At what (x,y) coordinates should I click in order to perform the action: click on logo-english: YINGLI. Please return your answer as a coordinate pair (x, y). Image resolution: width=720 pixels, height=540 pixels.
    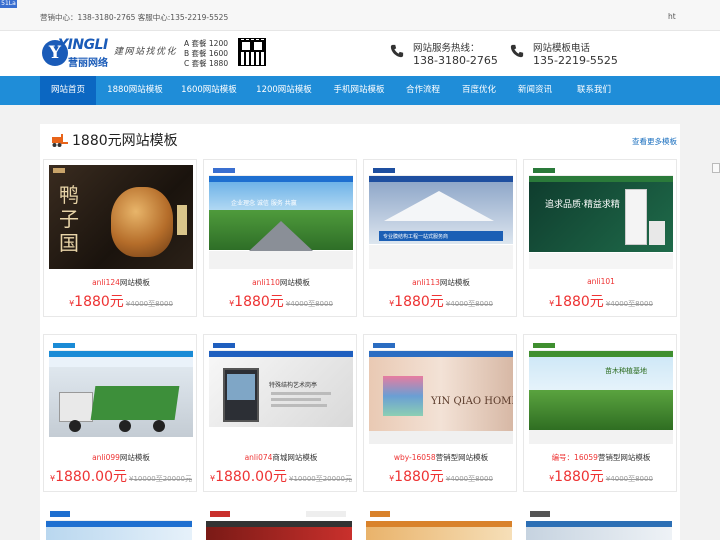
    Looking at the image, I should click on (83, 45).